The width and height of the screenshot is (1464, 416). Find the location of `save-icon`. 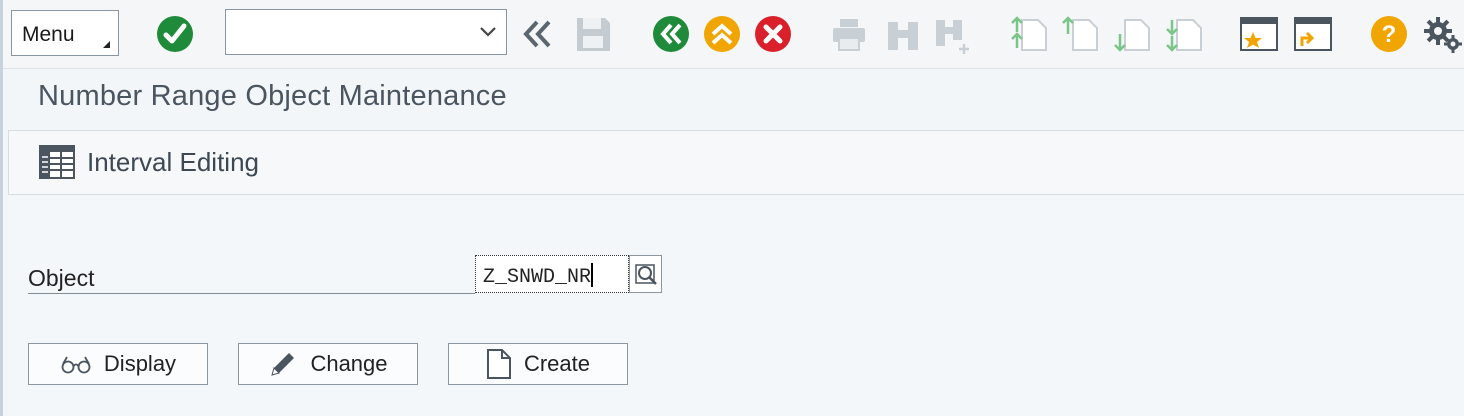

save-icon is located at coordinates (593, 34).